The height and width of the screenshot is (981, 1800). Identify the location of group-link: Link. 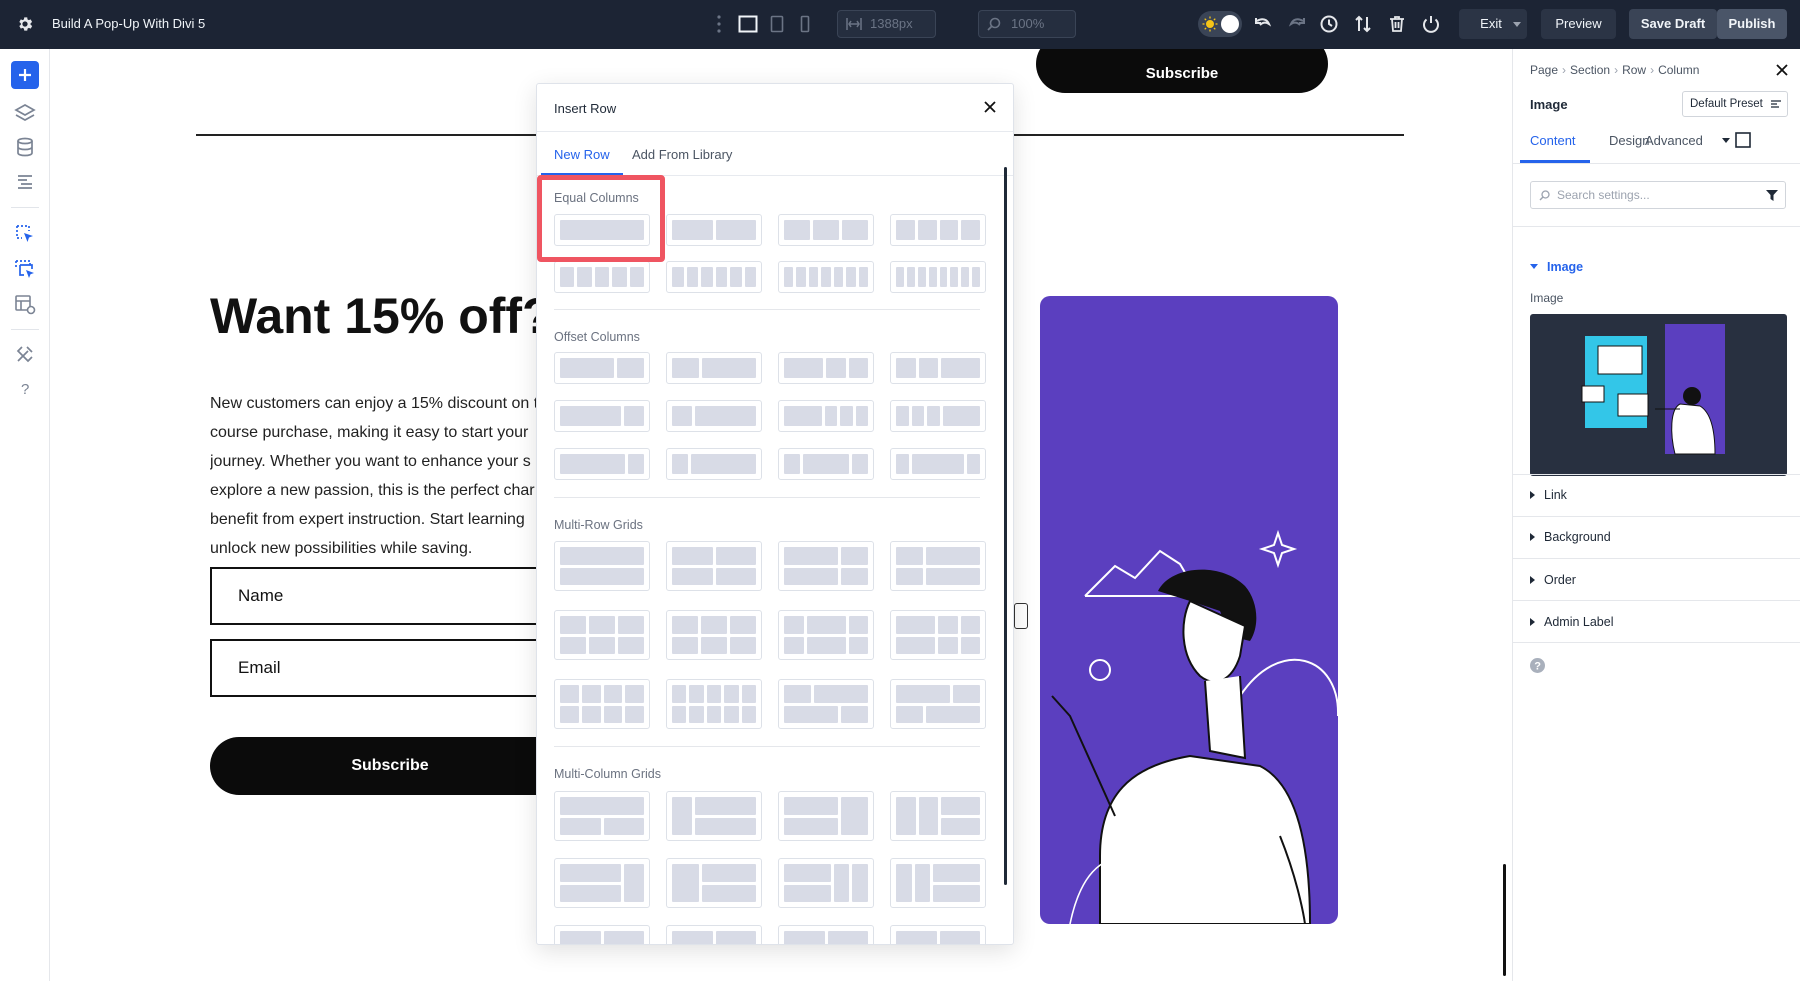
(1548, 495).